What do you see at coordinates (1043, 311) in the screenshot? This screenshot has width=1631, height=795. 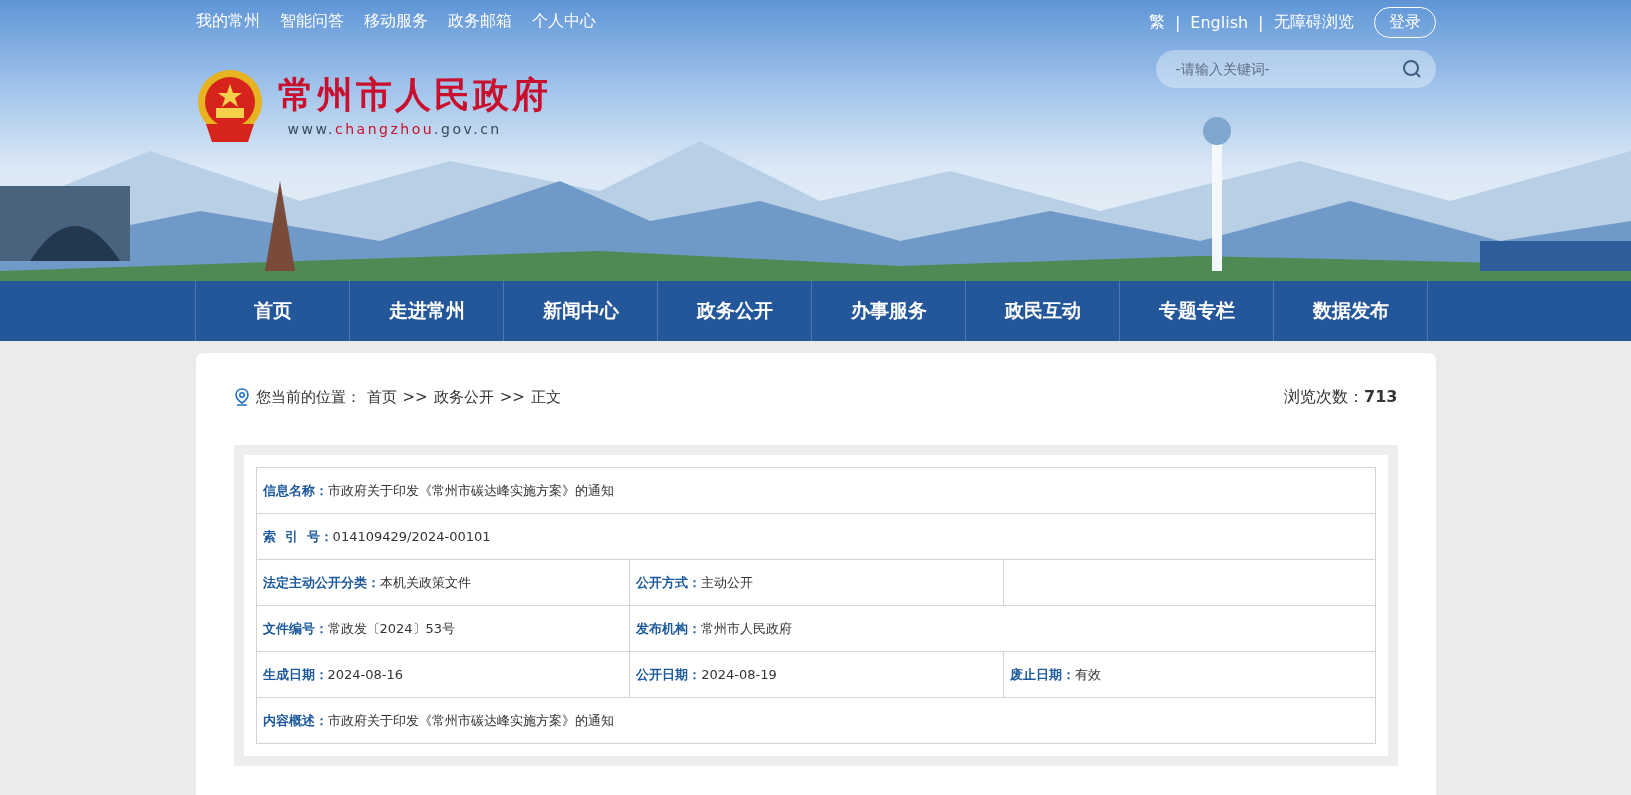 I see `nav-tab: 政民互动` at bounding box center [1043, 311].